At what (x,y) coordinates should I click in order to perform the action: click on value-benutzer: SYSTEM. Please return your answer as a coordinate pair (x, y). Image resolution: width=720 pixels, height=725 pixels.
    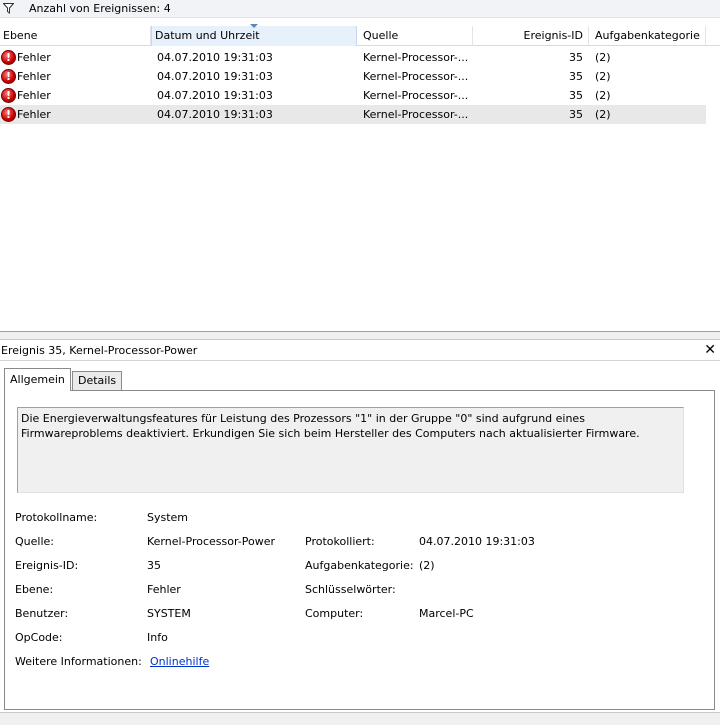
    Looking at the image, I should click on (169, 613).